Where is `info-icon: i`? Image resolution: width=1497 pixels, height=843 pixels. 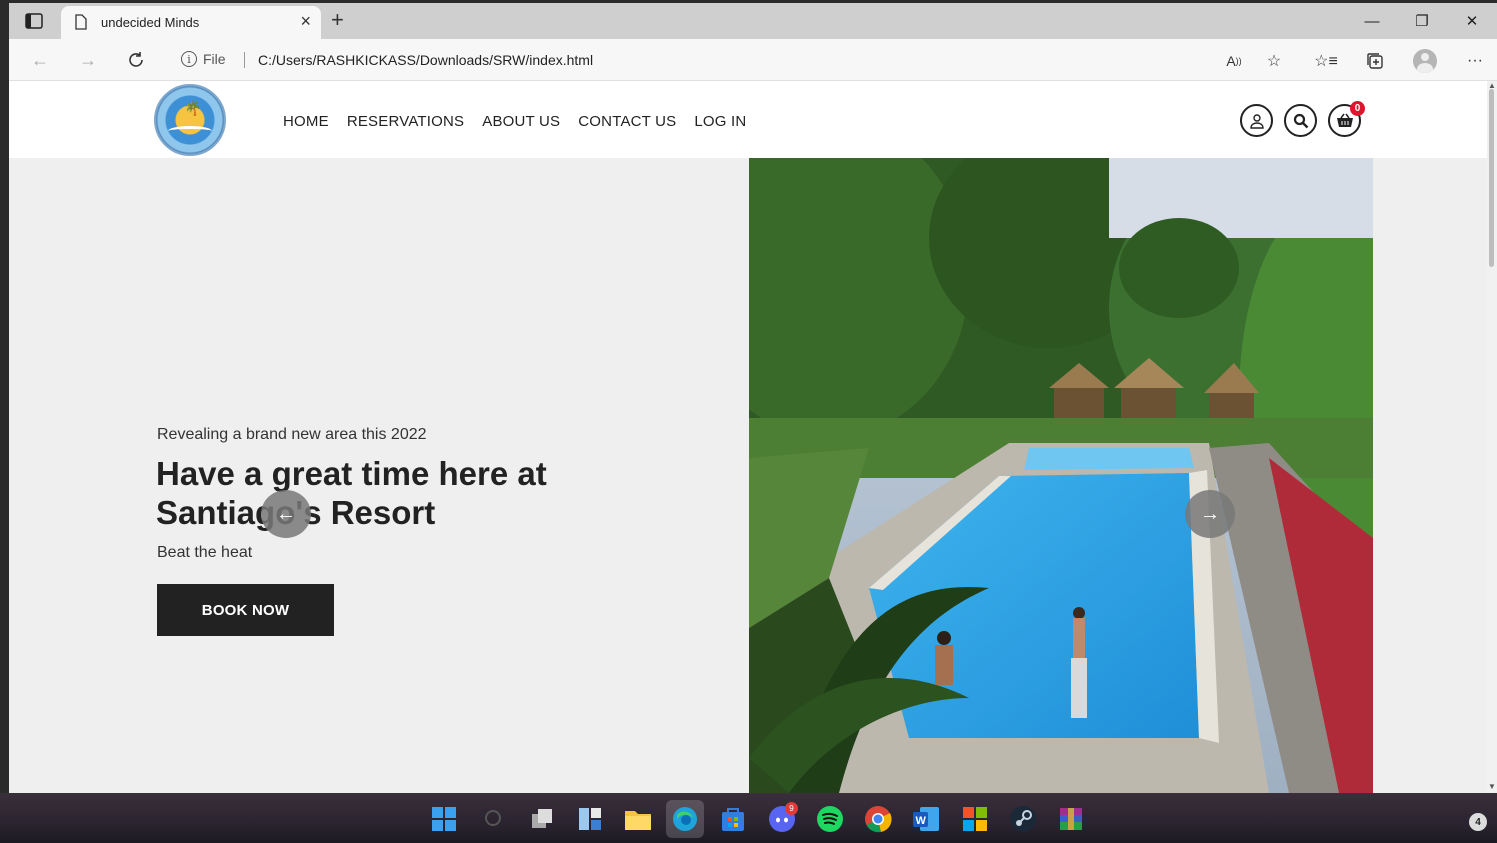
info-icon: i is located at coordinates (189, 59).